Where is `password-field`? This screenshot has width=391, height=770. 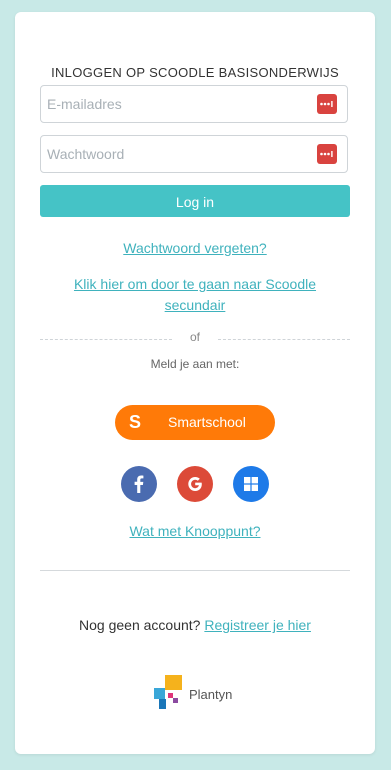 password-field is located at coordinates (174, 154).